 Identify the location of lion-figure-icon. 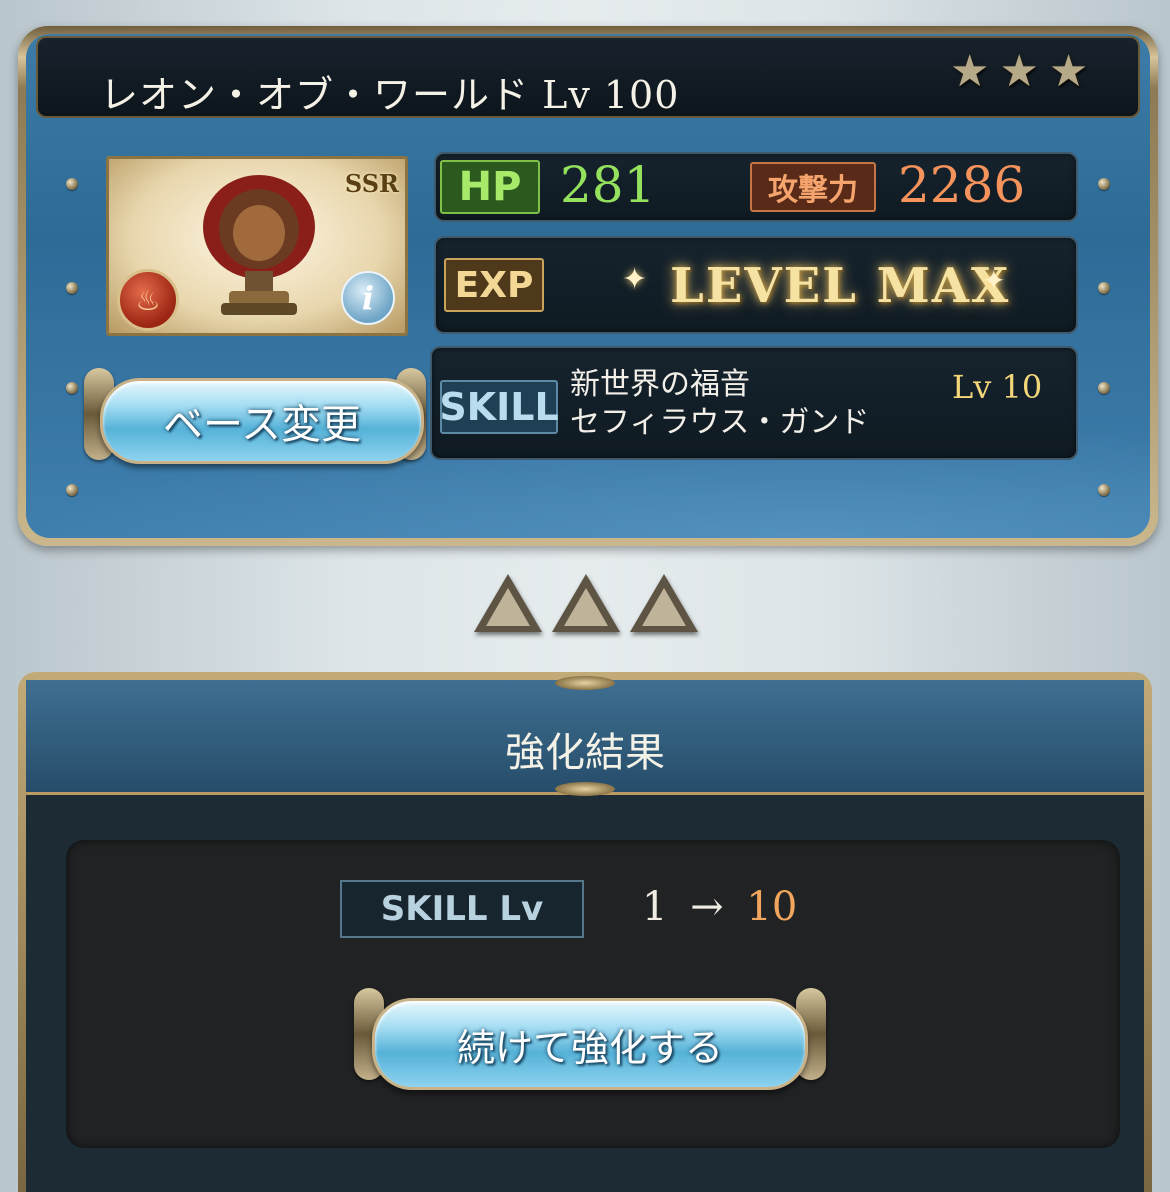
(259, 245).